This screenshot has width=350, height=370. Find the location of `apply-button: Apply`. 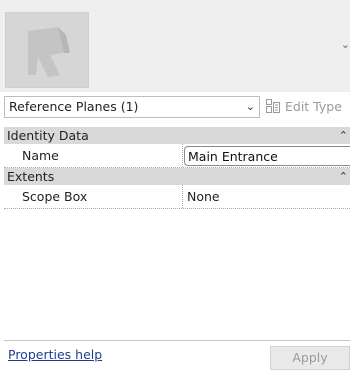

apply-button: Apply is located at coordinates (310, 358).